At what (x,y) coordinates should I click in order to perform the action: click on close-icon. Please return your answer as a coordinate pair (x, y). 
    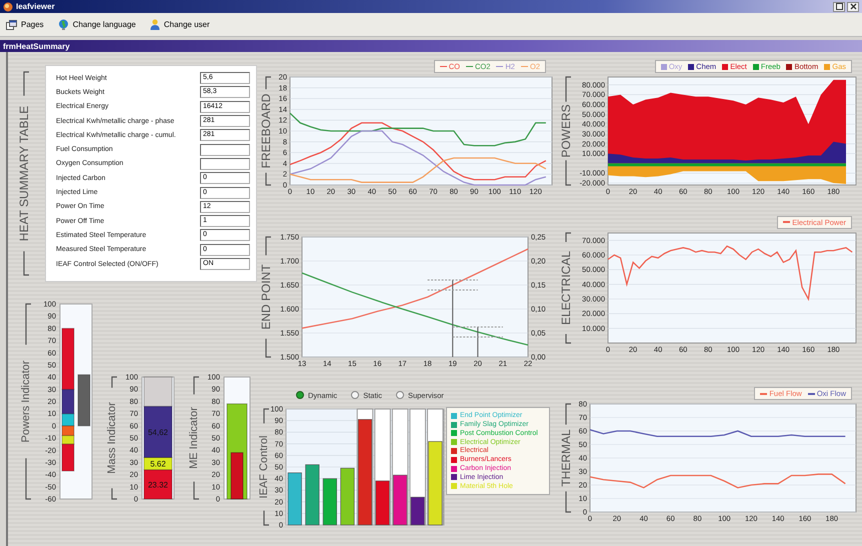
    Looking at the image, I should click on (853, 6).